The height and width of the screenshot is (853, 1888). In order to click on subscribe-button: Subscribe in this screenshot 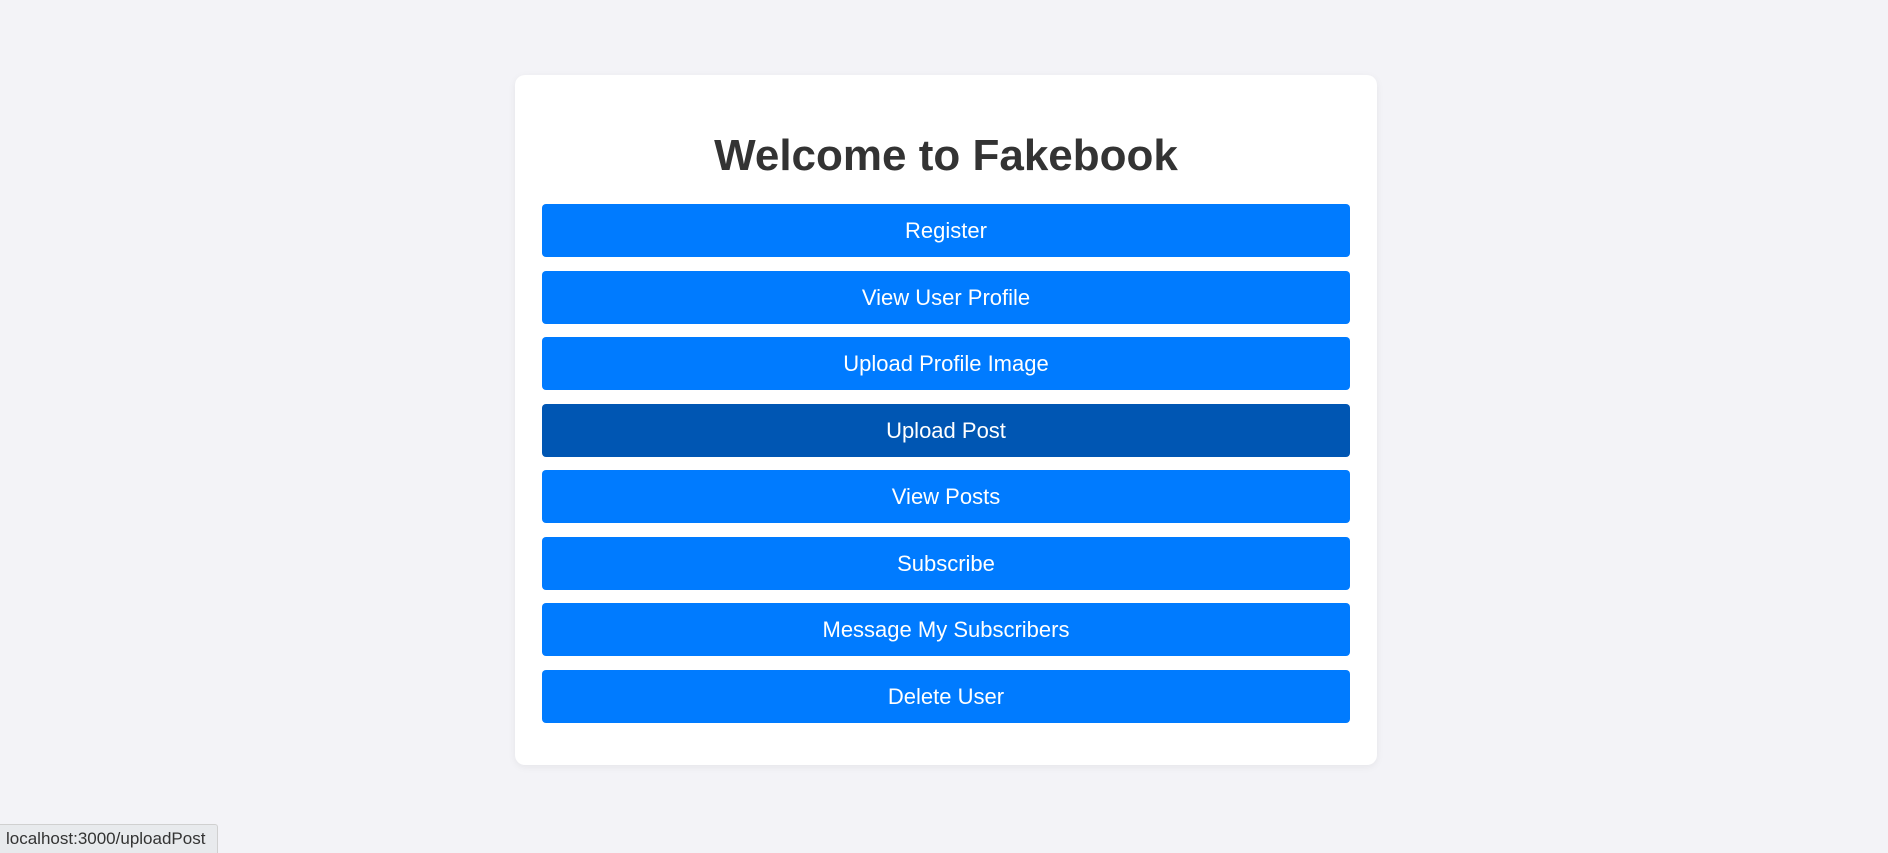, I will do `click(946, 563)`.